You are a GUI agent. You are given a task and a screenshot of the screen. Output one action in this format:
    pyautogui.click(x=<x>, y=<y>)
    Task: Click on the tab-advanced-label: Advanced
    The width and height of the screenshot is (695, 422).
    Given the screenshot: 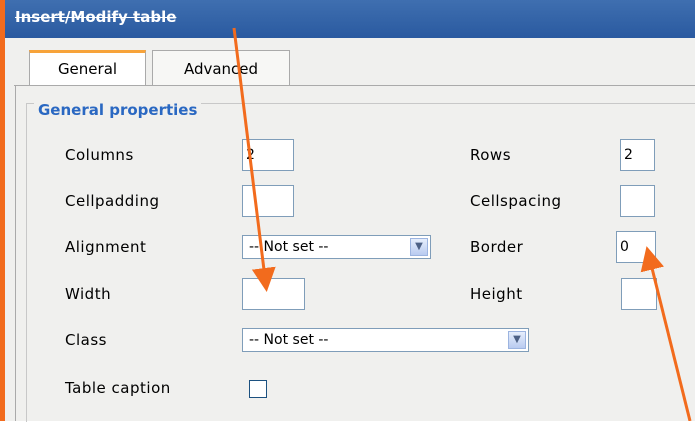 What is the action you would take?
    pyautogui.click(x=221, y=69)
    